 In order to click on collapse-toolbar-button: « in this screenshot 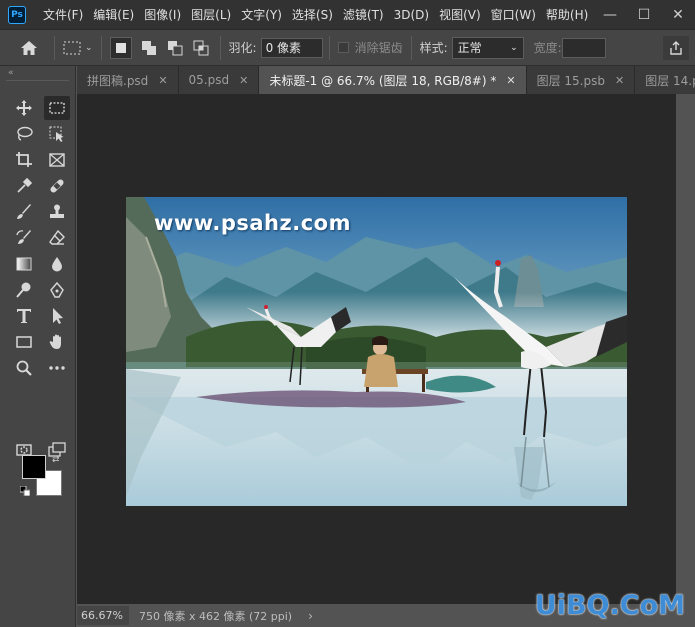, I will do `click(37, 73)`.